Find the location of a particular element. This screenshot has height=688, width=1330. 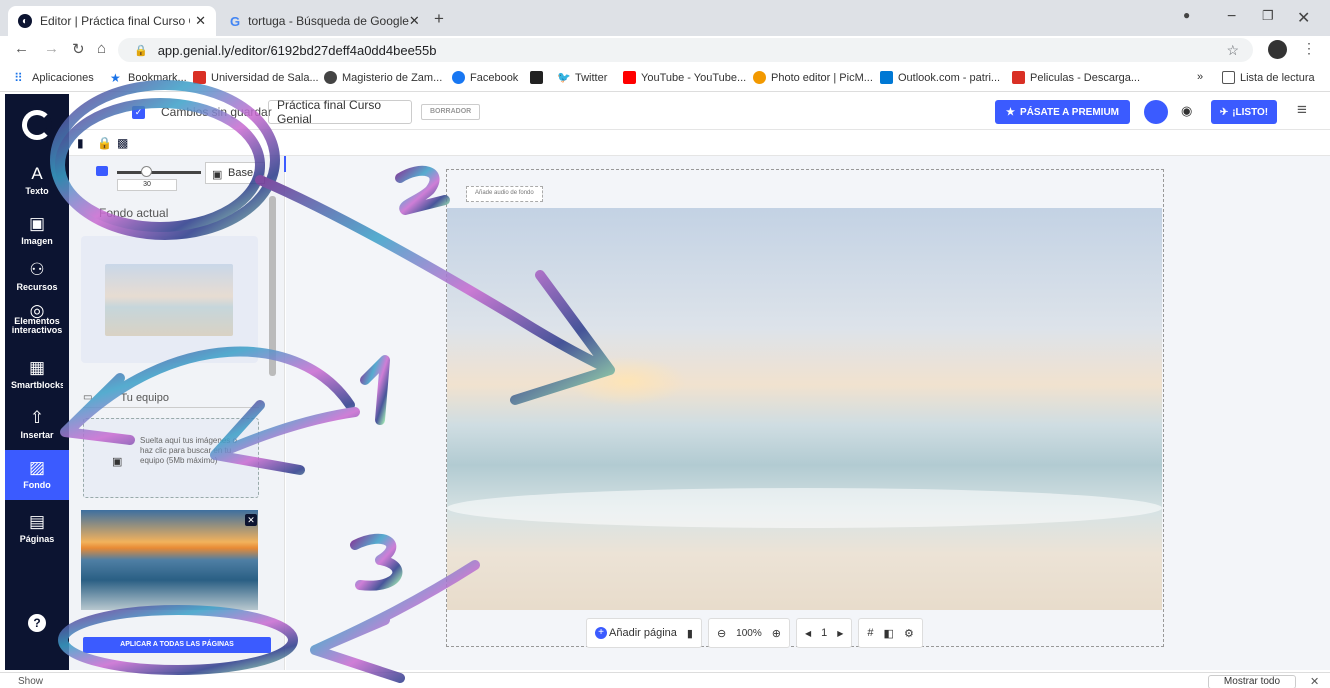

grid-icon: # is located at coordinates (870, 633).